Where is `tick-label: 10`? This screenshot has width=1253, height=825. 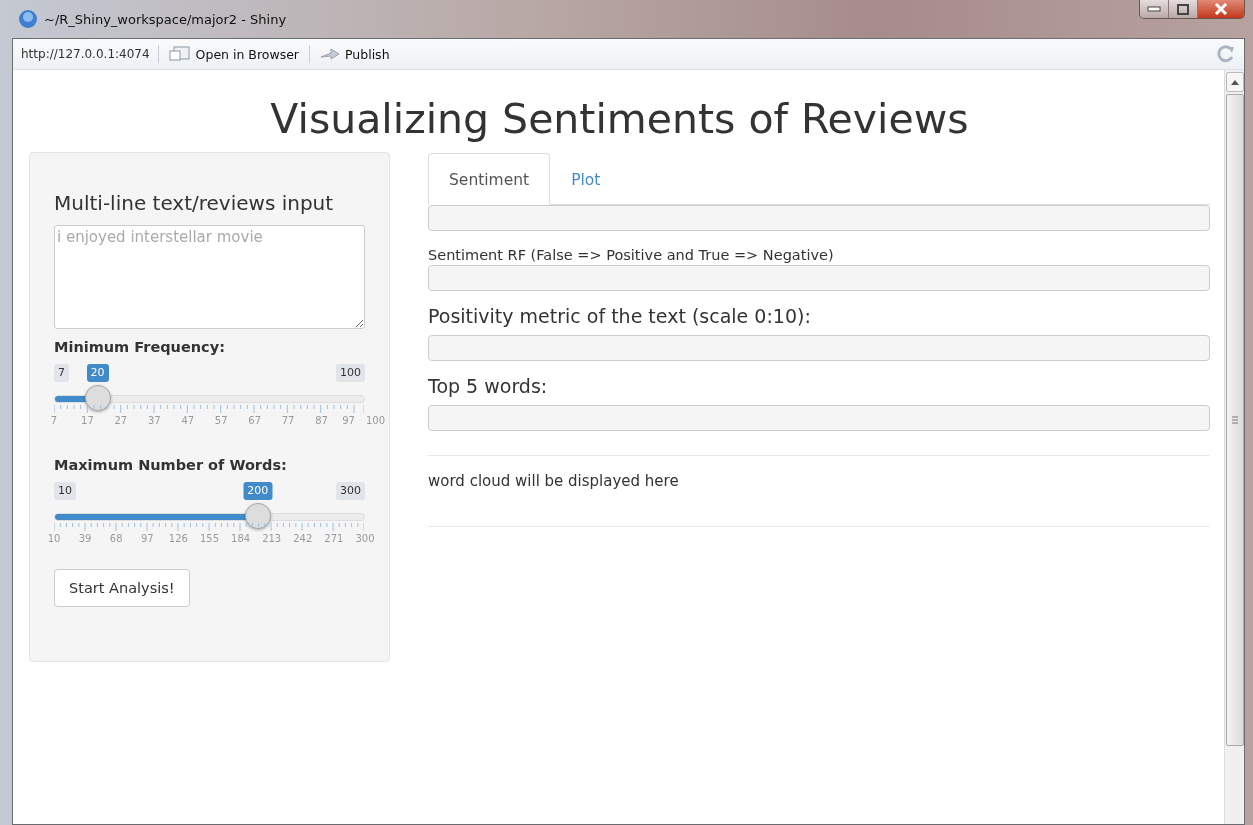
tick-label: 10 is located at coordinates (54, 538).